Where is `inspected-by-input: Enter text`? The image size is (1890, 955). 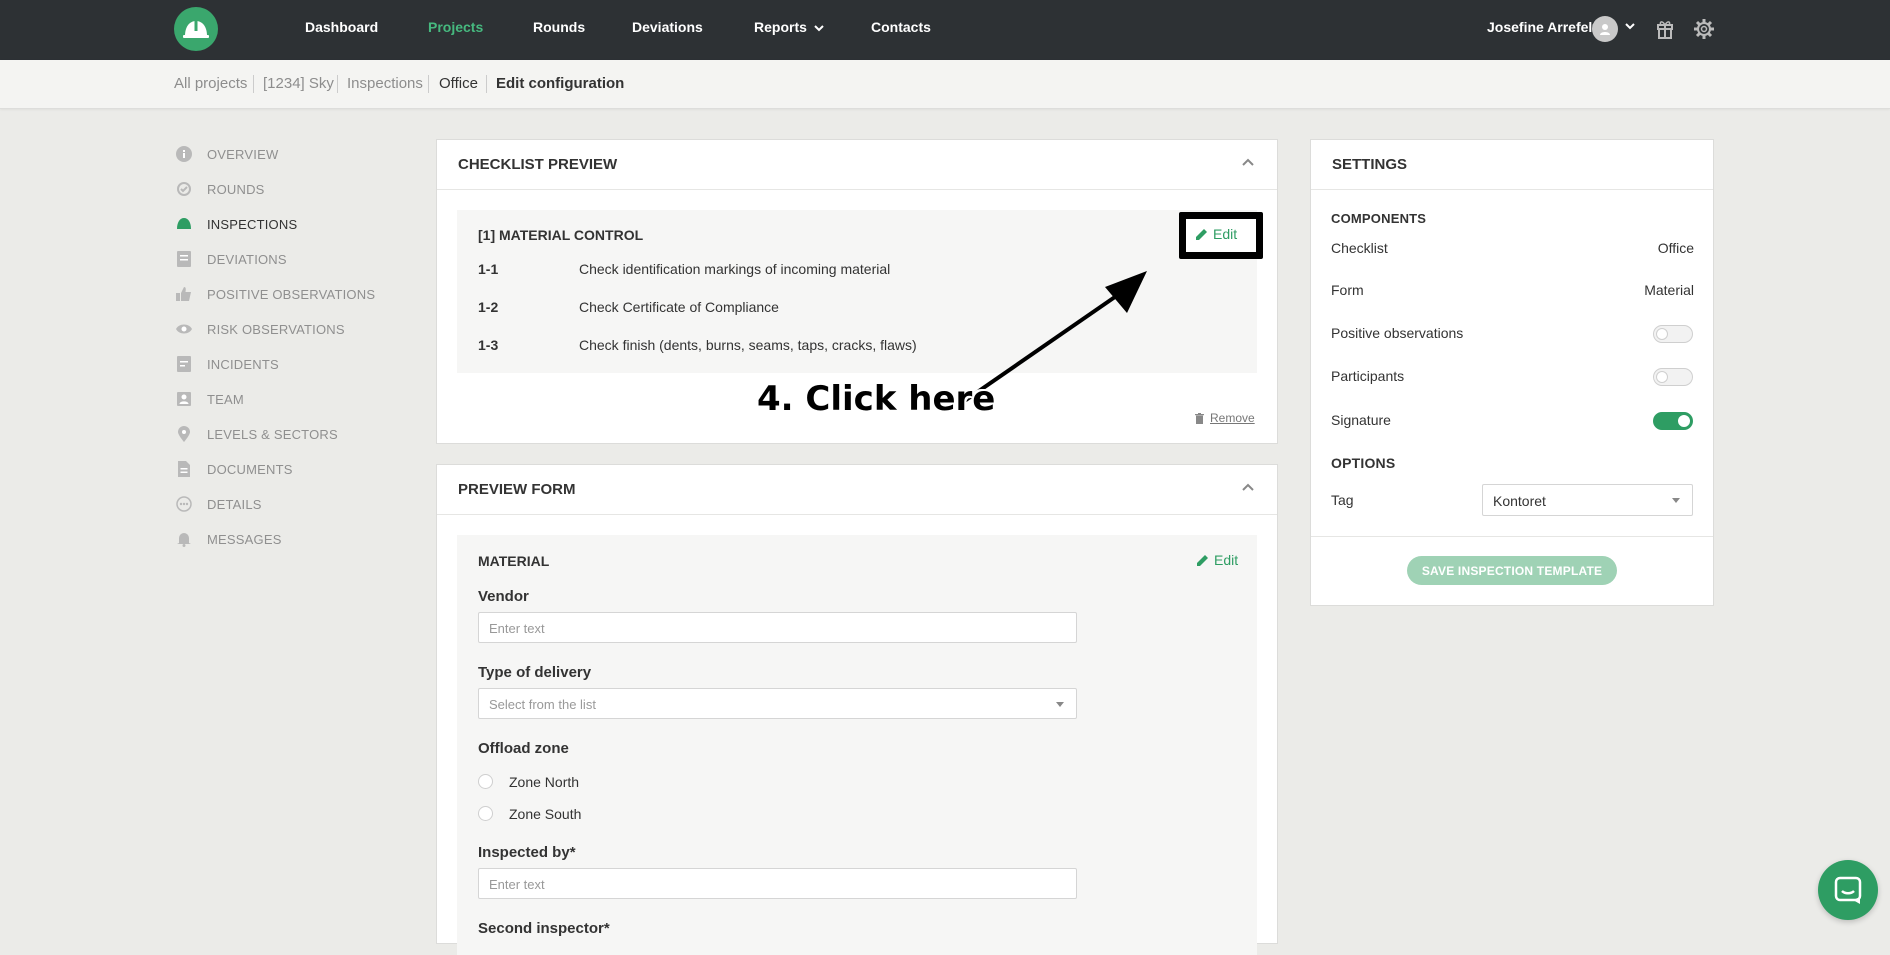
inspected-by-input: Enter text is located at coordinates (777, 883).